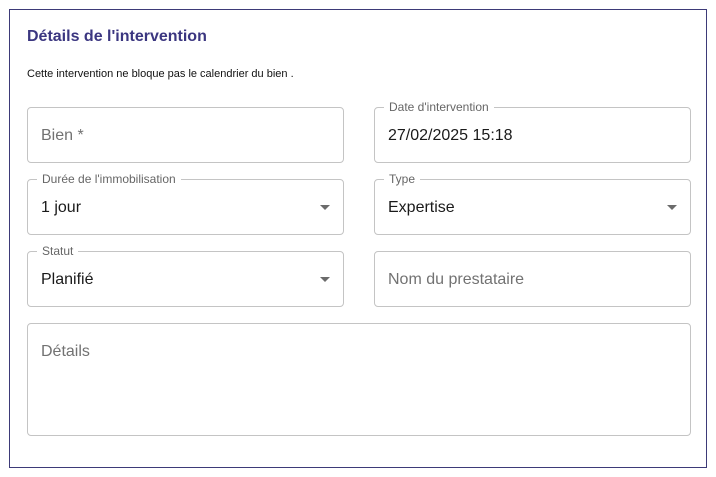 This screenshot has width=716, height=477. I want to click on duree-immobilisation-value: 1 jour, so click(61, 207).